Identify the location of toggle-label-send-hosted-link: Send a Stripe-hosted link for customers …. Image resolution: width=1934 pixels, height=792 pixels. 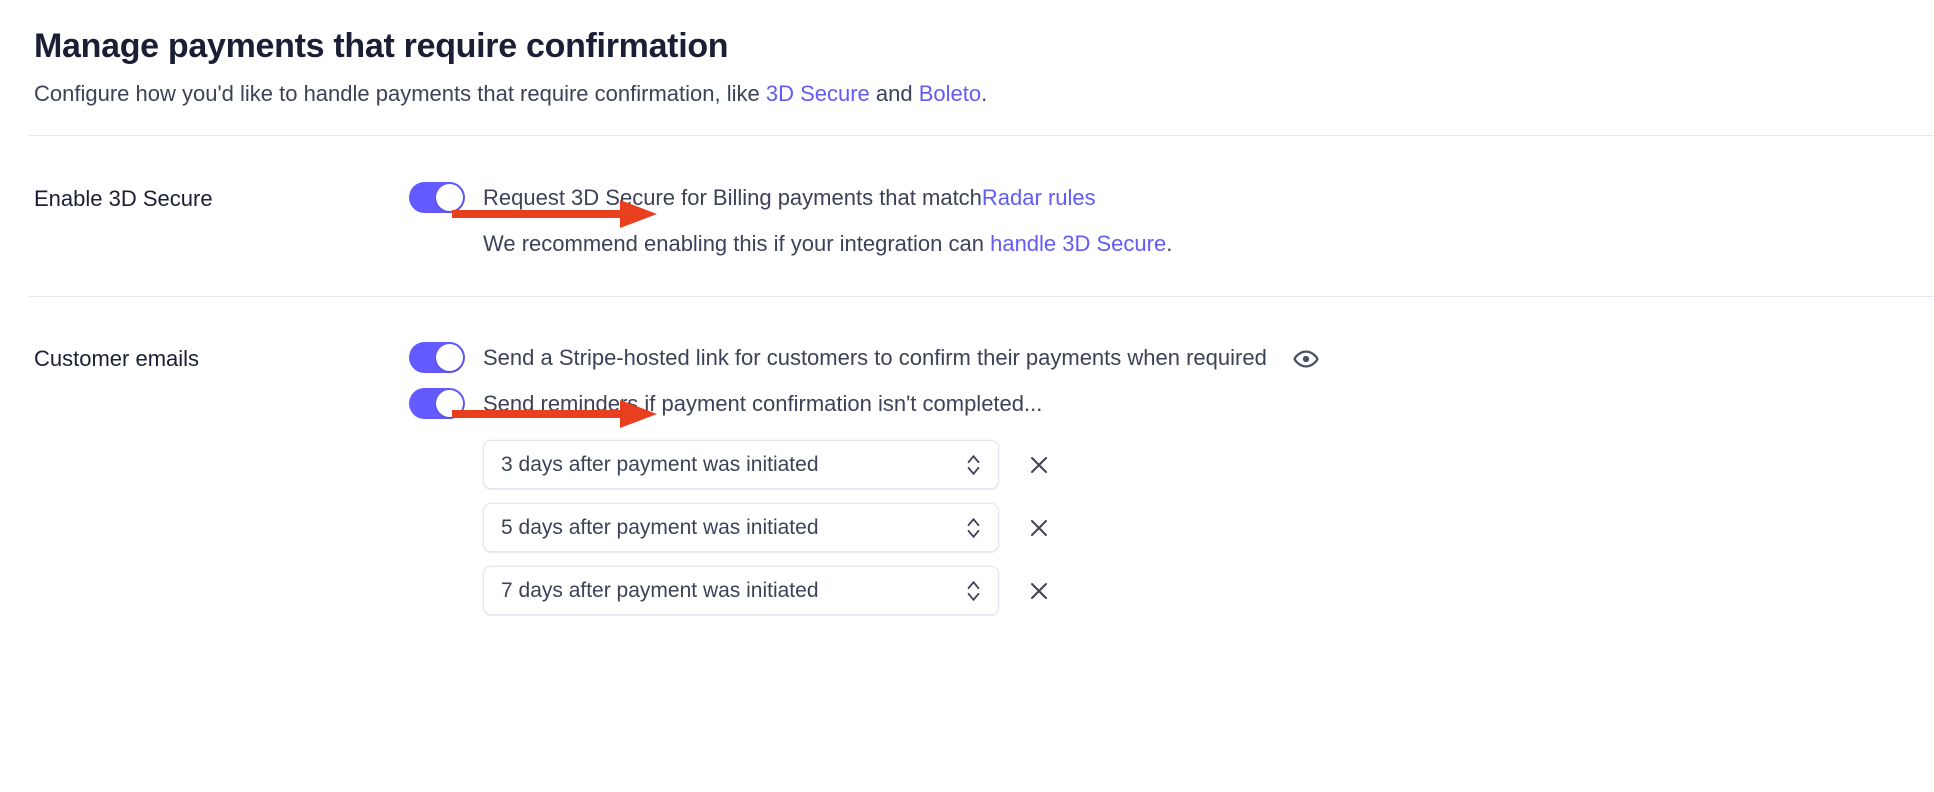
(1208, 358).